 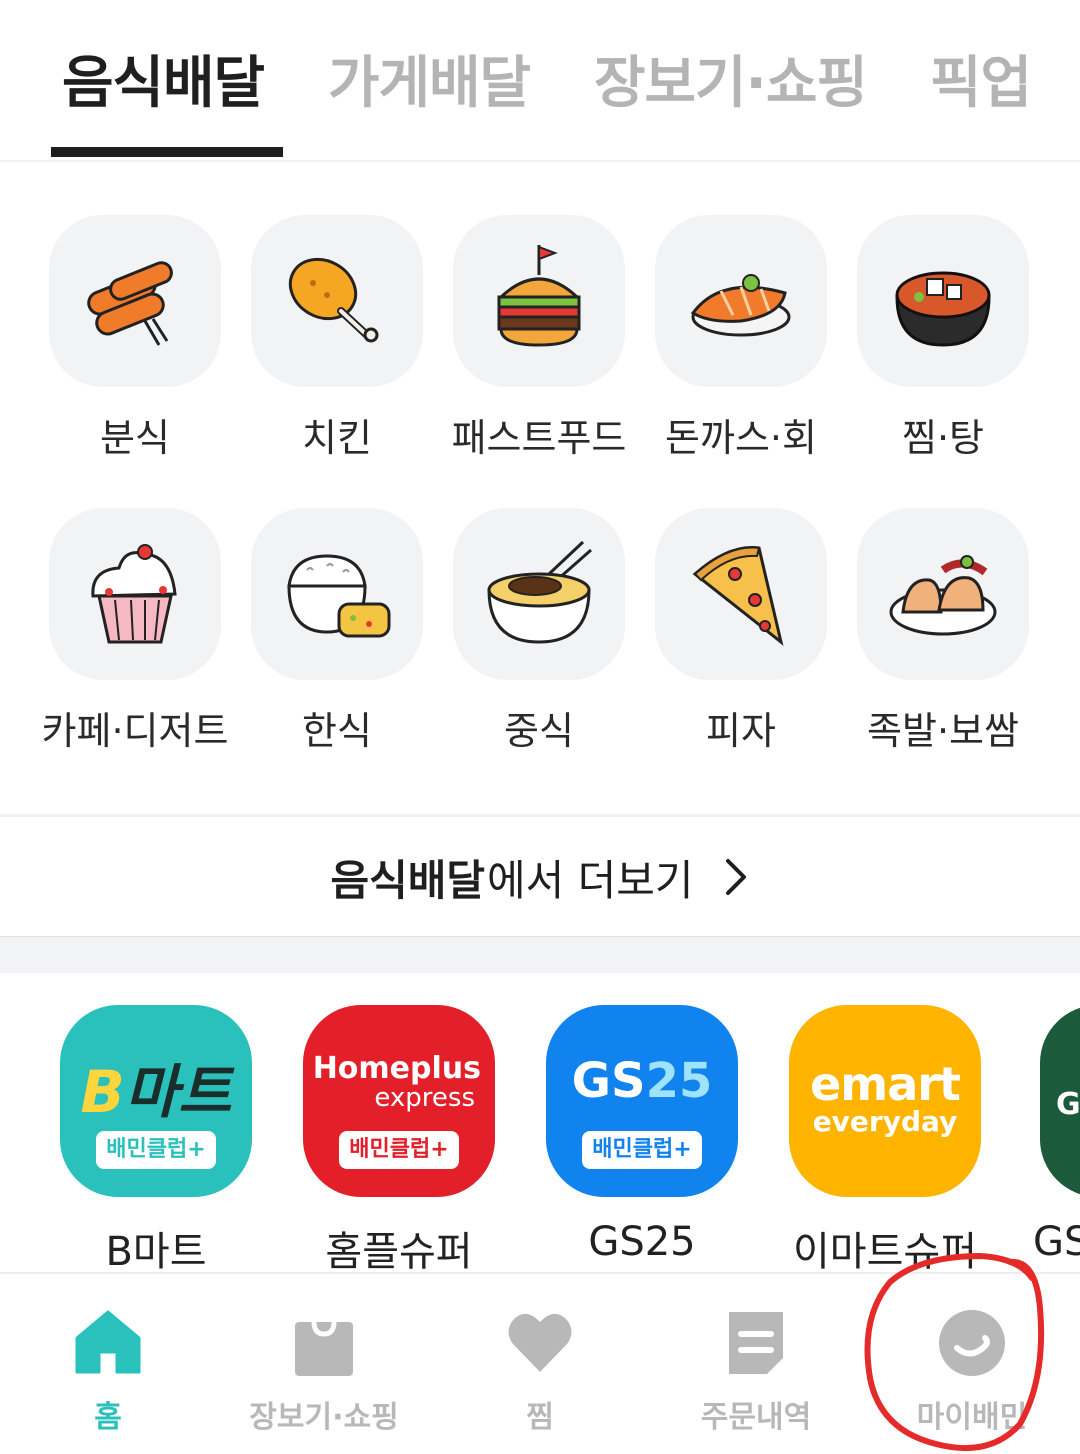 What do you see at coordinates (740, 305) in the screenshot?
I see `sushi-icon` at bounding box center [740, 305].